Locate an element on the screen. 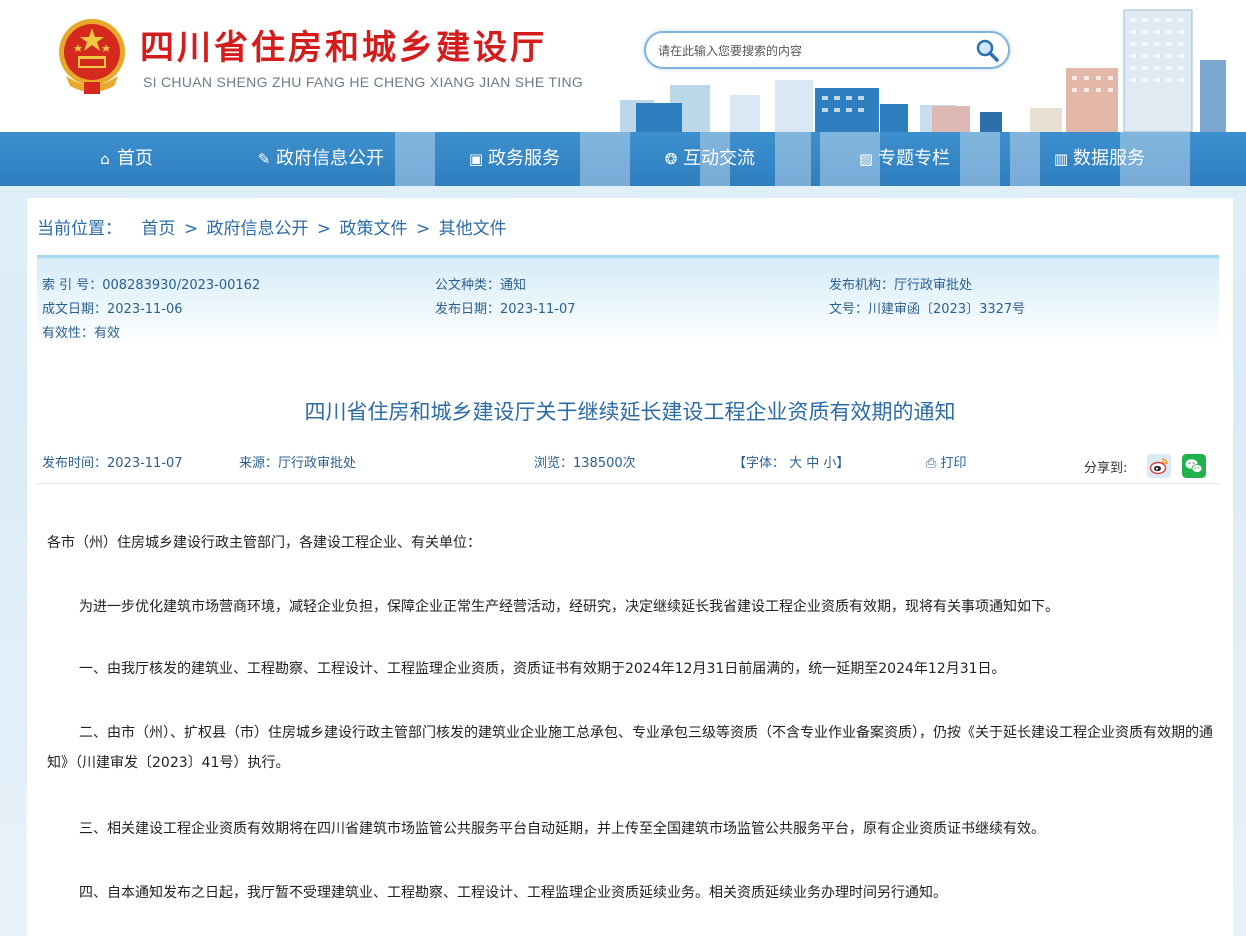 Image resolution: width=1246 pixels, height=936 pixels. title-divider is located at coordinates (628, 483).